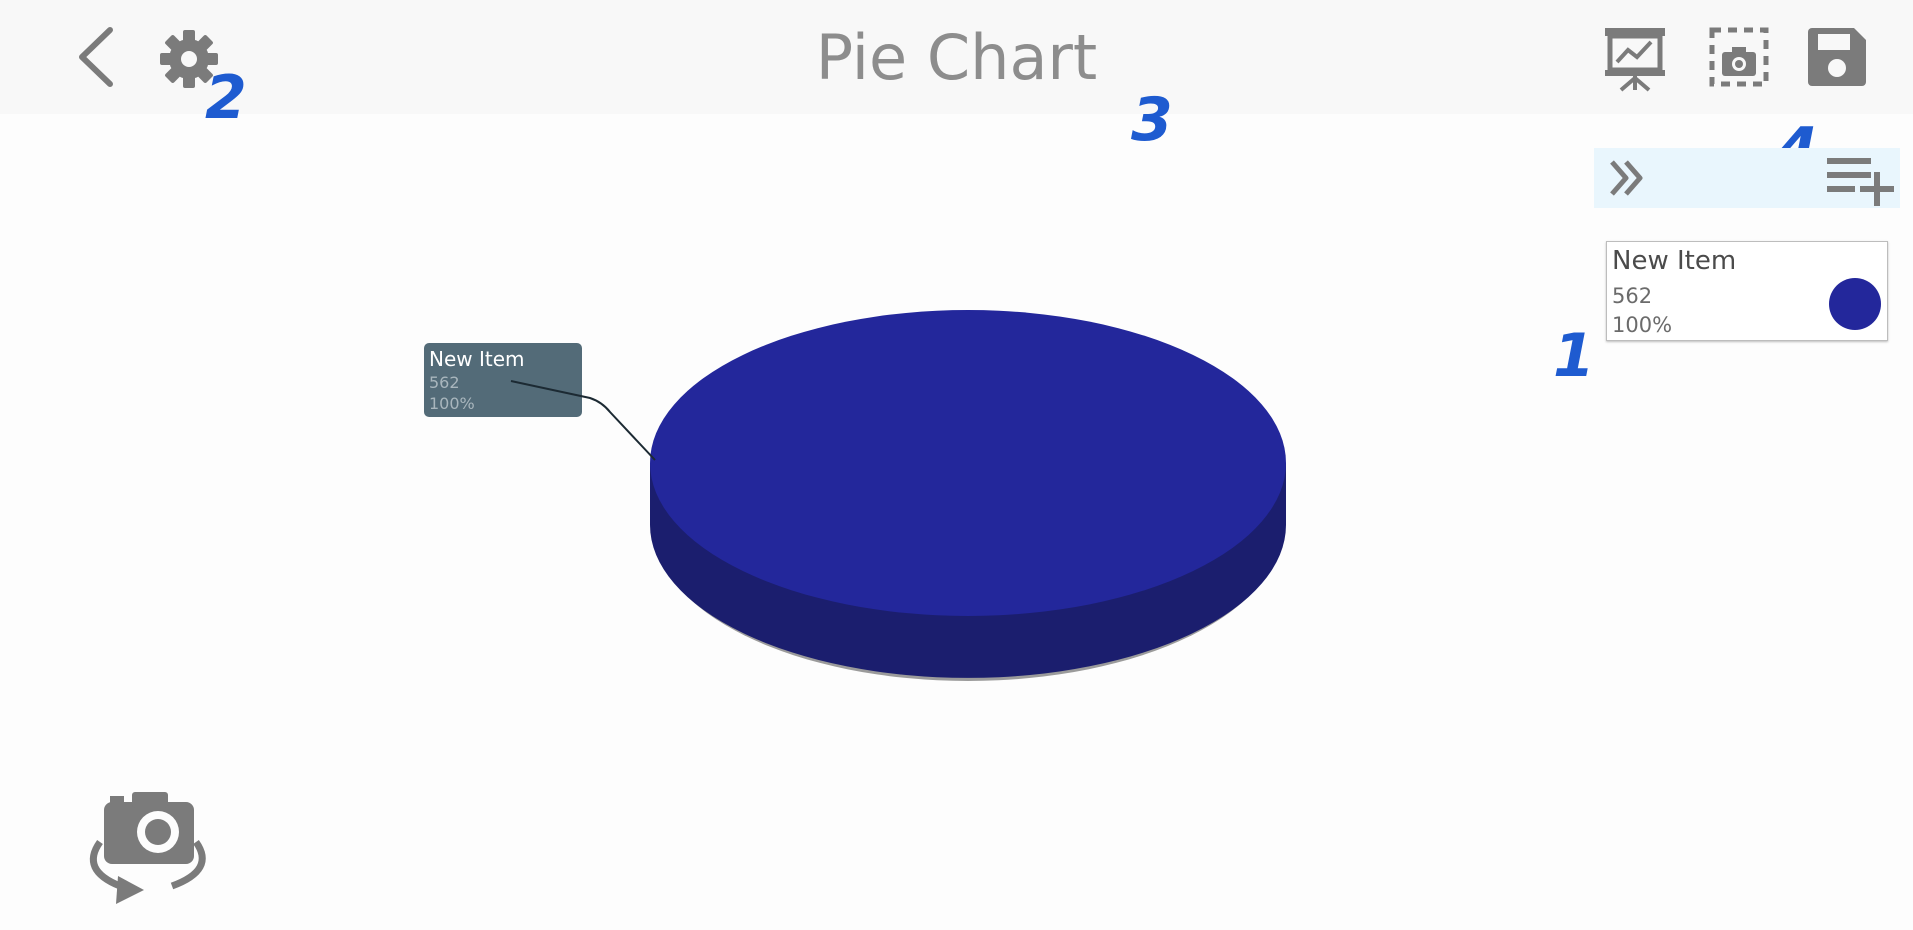 The image size is (1913, 930). Describe the element at coordinates (148, 848) in the screenshot. I see `rotate-camera-icon` at that location.